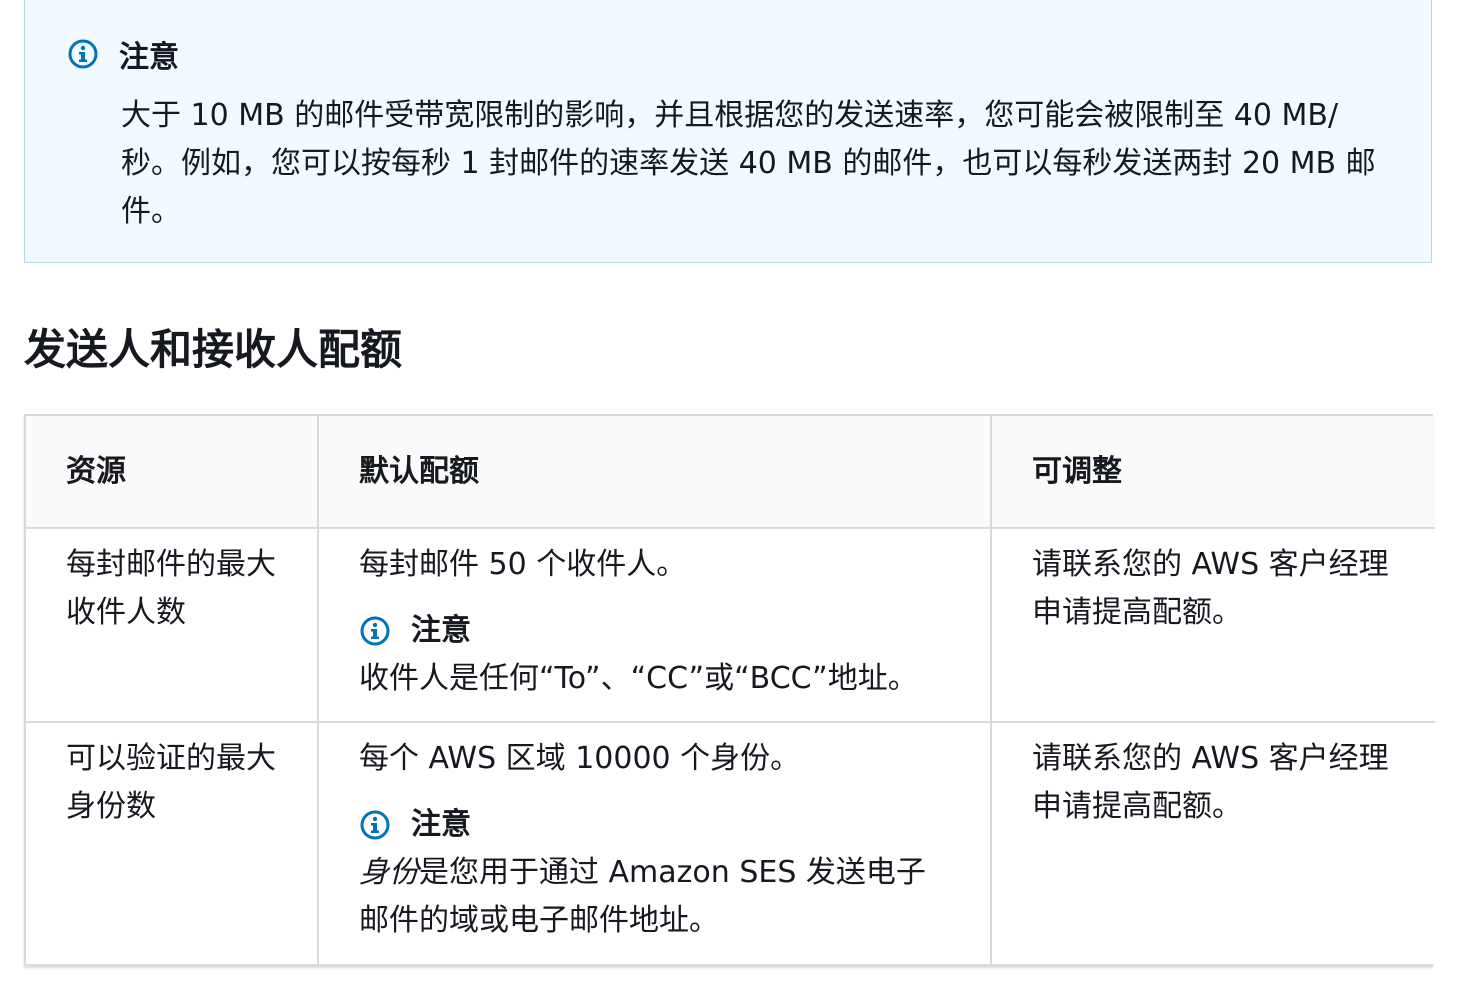 This screenshot has height=994, width=1480. What do you see at coordinates (638, 678) in the screenshot?
I see `cell-note-body: 收件人是任何“To”、“CC”或“BCC”地址。` at bounding box center [638, 678].